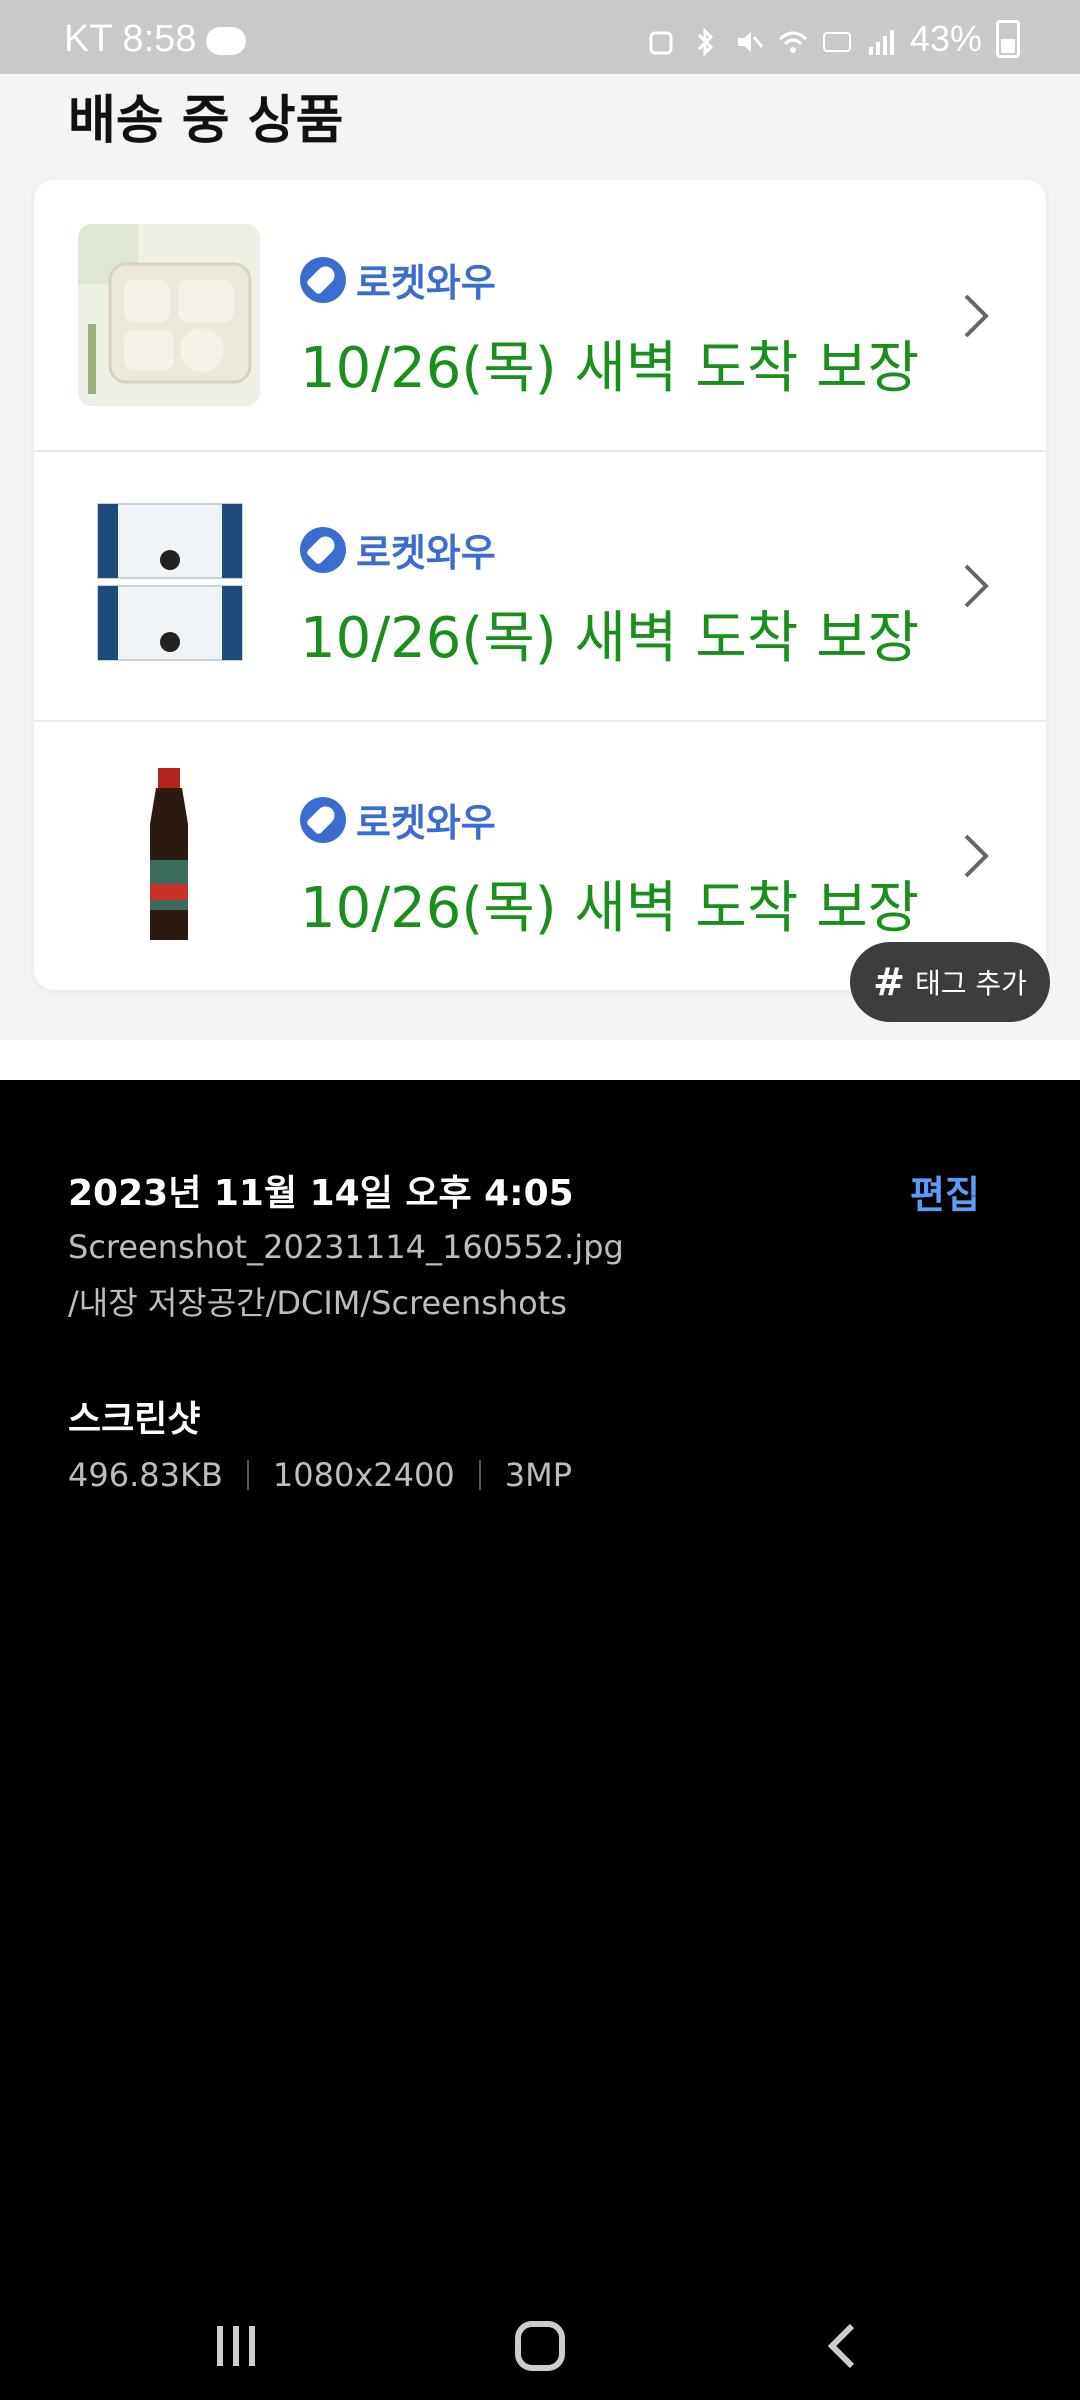  I want to click on carrier-time: KT 8:58, so click(155, 39).